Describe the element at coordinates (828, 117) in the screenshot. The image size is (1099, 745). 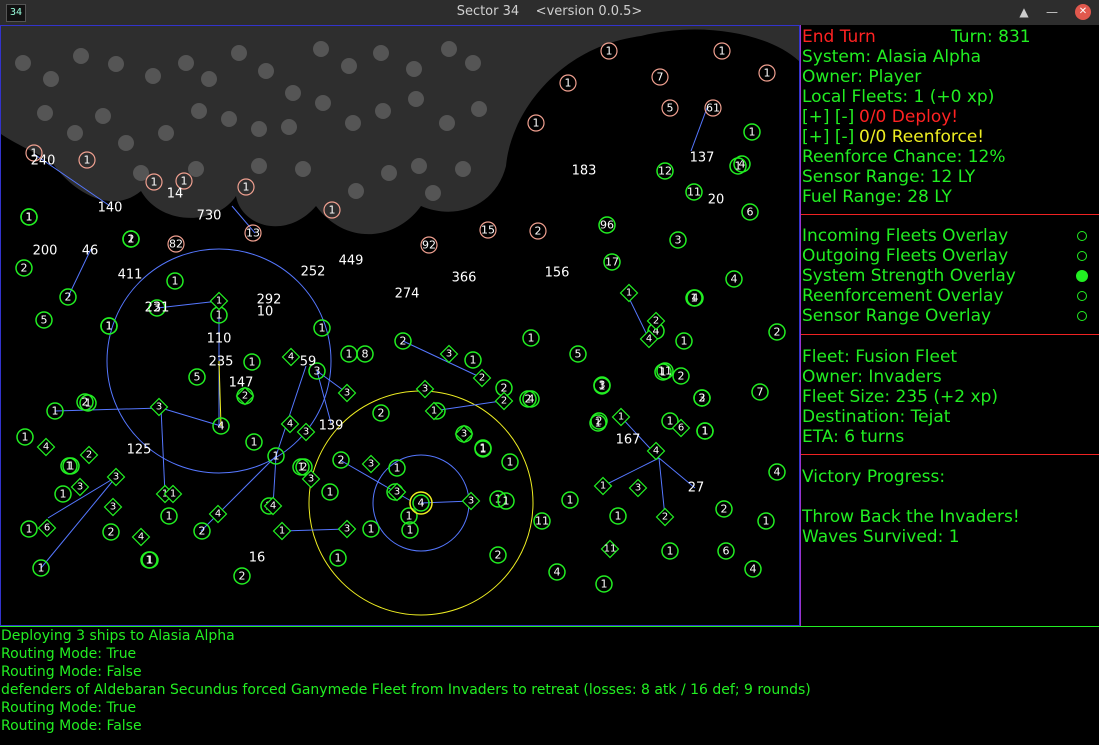
I see `deploy-controls: [+] [-]` at that location.